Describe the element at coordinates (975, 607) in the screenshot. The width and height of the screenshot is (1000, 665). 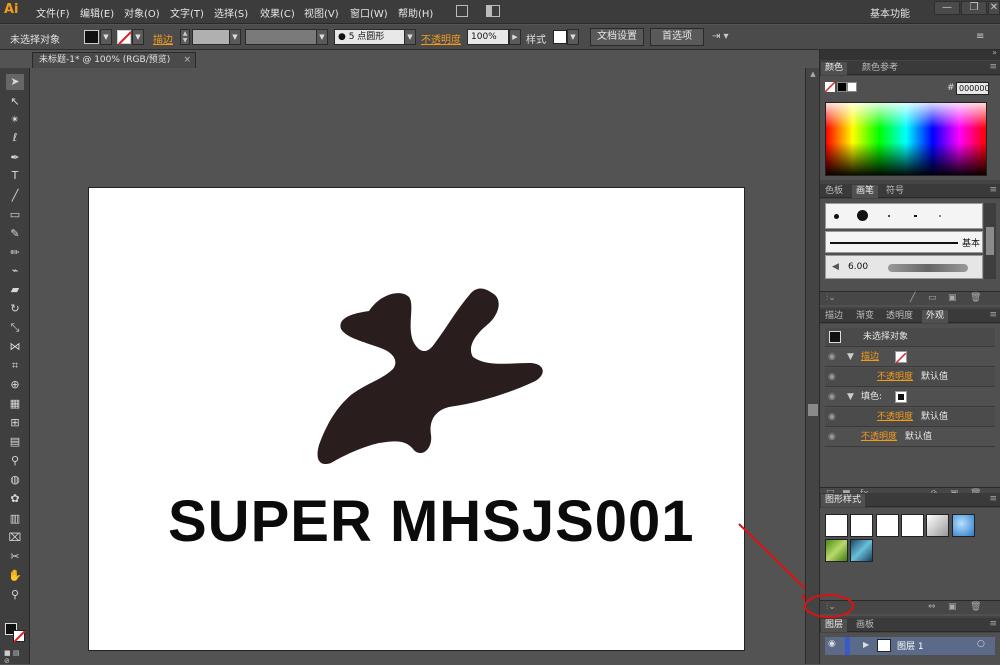
I see `delete-graphic-style-icon: 🗑` at that location.